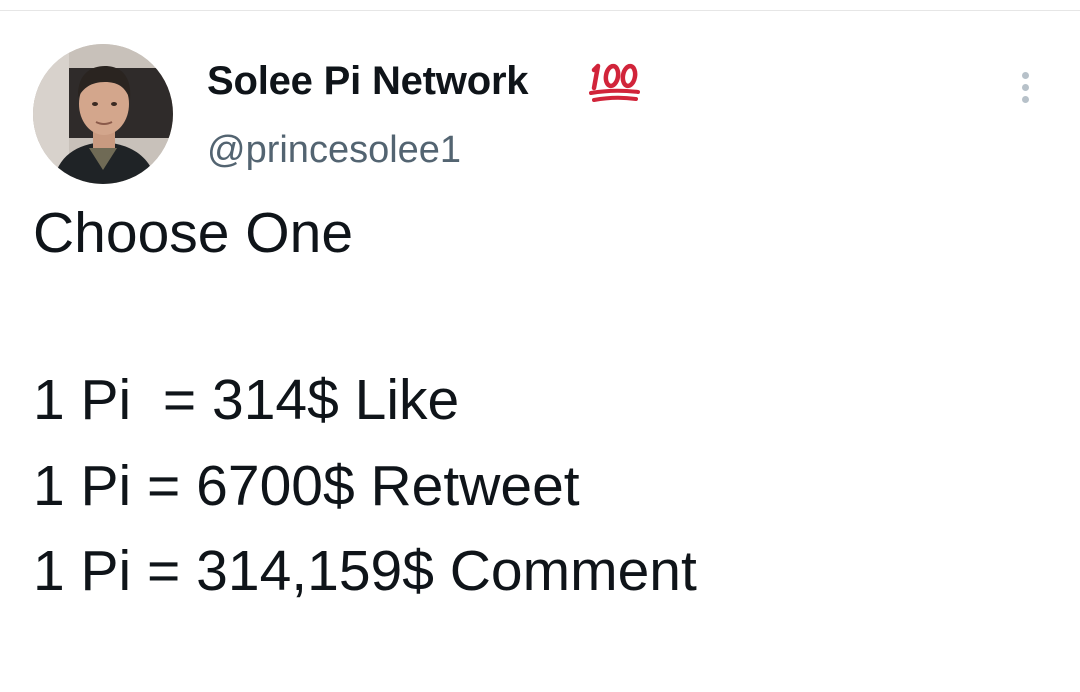 The width and height of the screenshot is (1080, 692). What do you see at coordinates (1026, 86) in the screenshot?
I see `more-options-button` at bounding box center [1026, 86].